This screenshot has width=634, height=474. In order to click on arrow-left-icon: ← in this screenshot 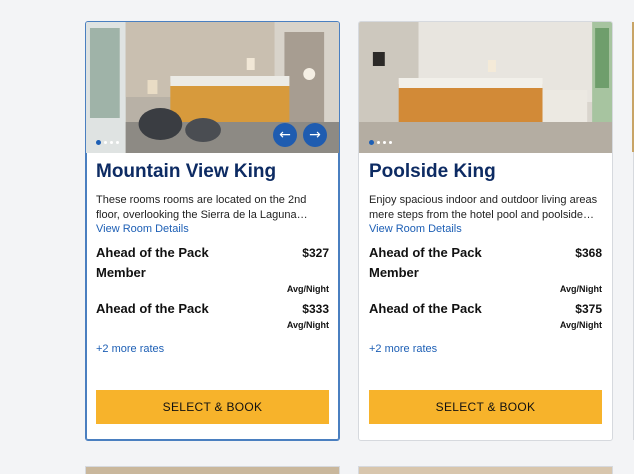, I will do `click(285, 135)`.